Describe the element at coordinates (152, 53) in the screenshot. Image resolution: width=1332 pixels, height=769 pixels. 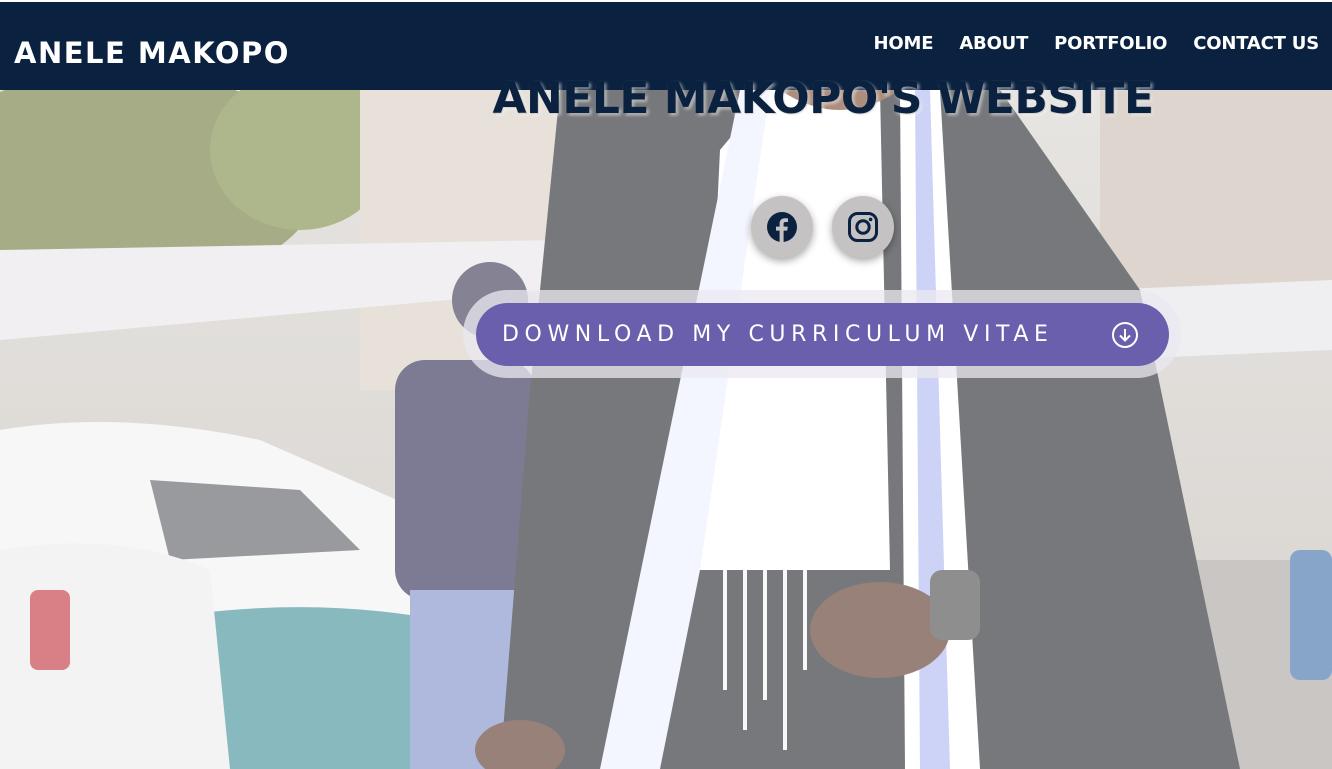
I see `site-brand: ANELE MAKOPO` at that location.